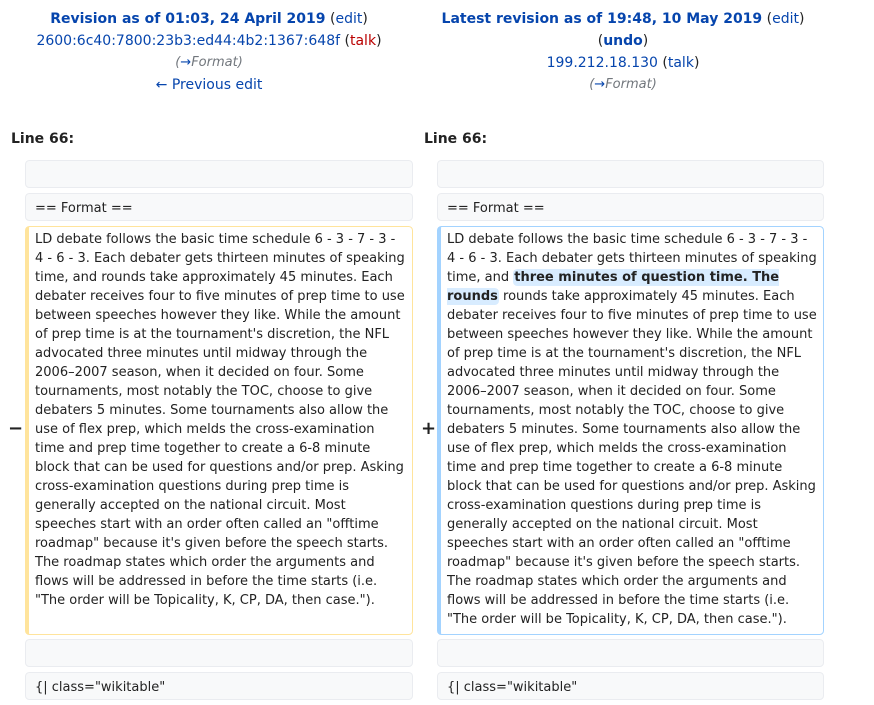 This screenshot has height=705, width=874. Describe the element at coordinates (363, 41) in the screenshot. I see `old-user-talk-link: talk` at that location.